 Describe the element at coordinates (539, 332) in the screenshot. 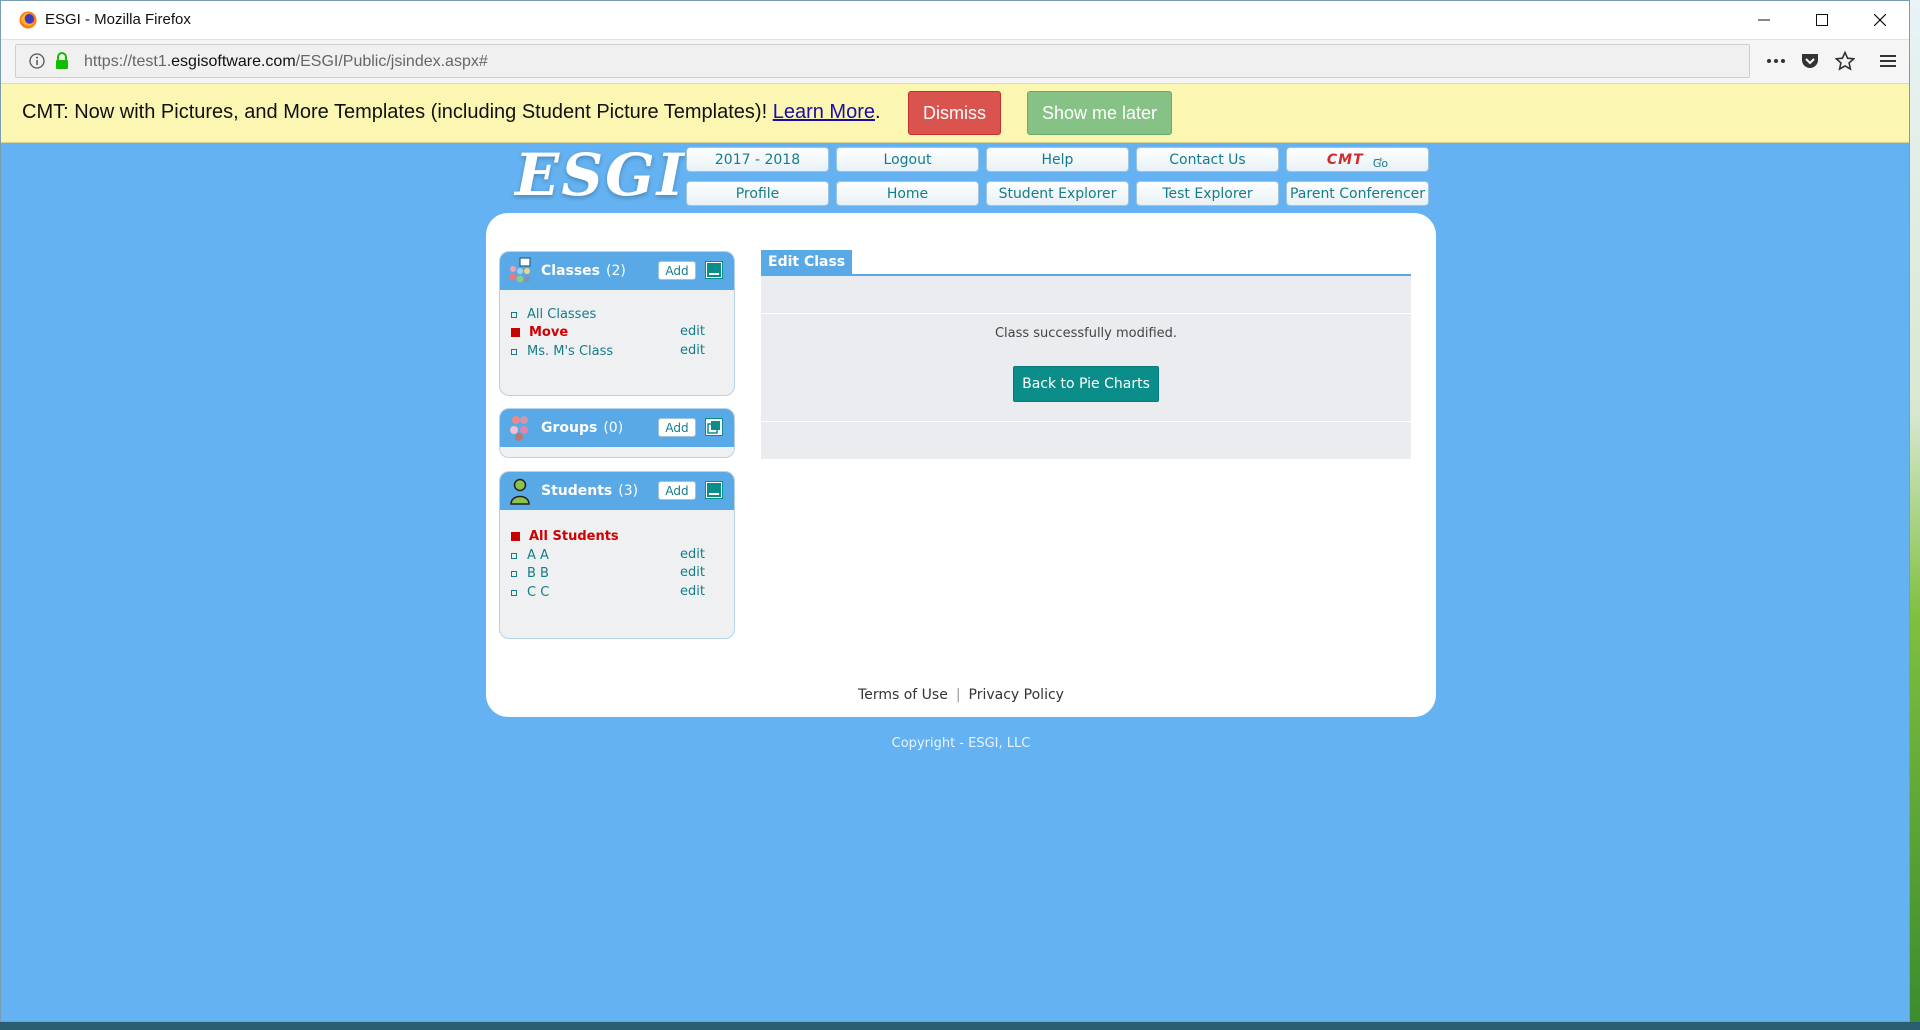

I see `class-item-move: Move` at that location.